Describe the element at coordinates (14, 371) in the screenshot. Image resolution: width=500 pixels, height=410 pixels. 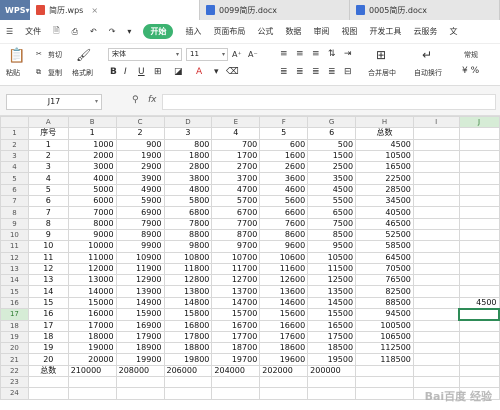
I see `row-header: 22` at that location.